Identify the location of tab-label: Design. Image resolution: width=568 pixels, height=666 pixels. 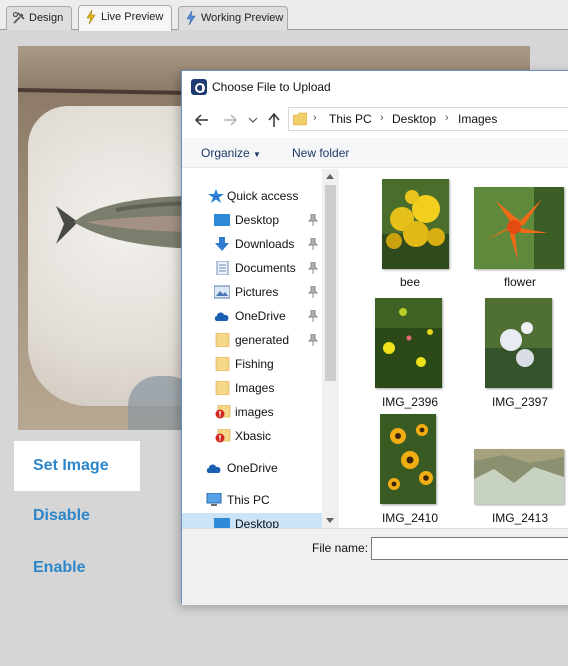
(46, 18).